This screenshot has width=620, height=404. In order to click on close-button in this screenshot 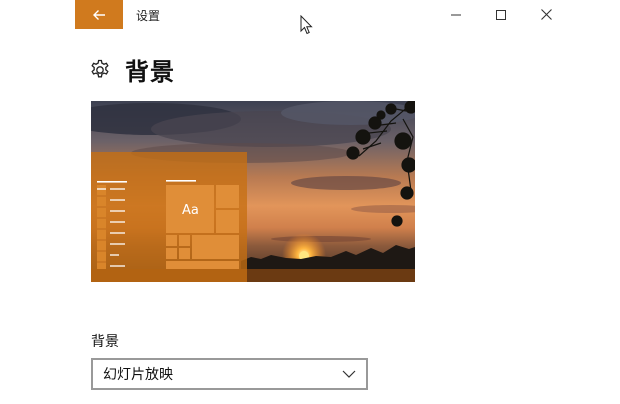, I will do `click(546, 14)`.